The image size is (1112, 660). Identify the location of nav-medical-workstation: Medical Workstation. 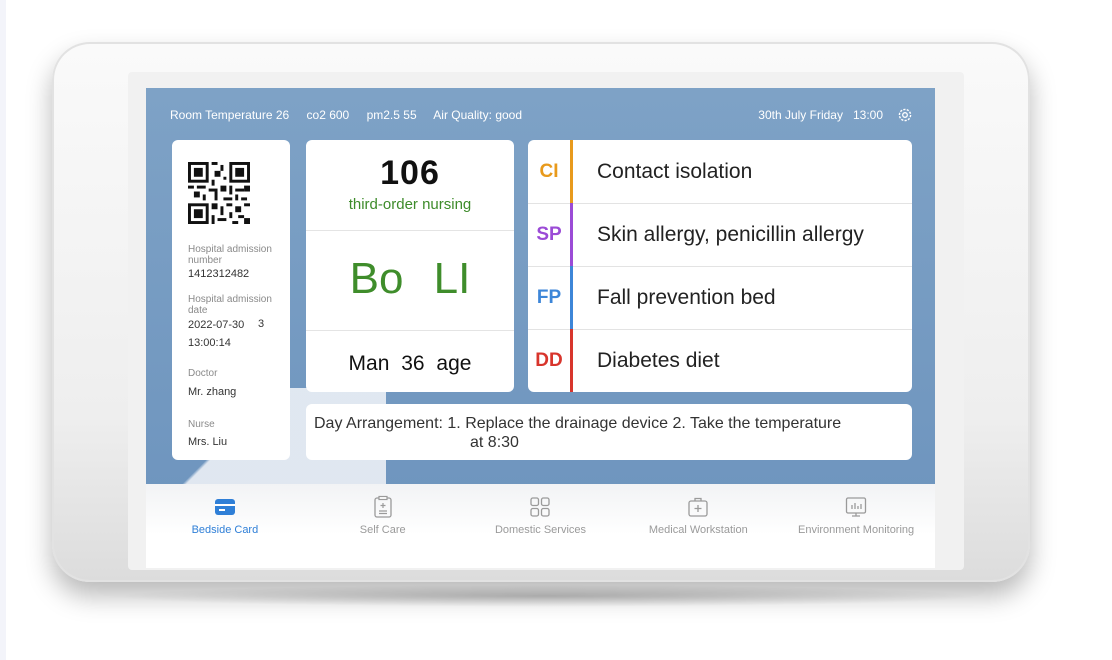
(698, 515).